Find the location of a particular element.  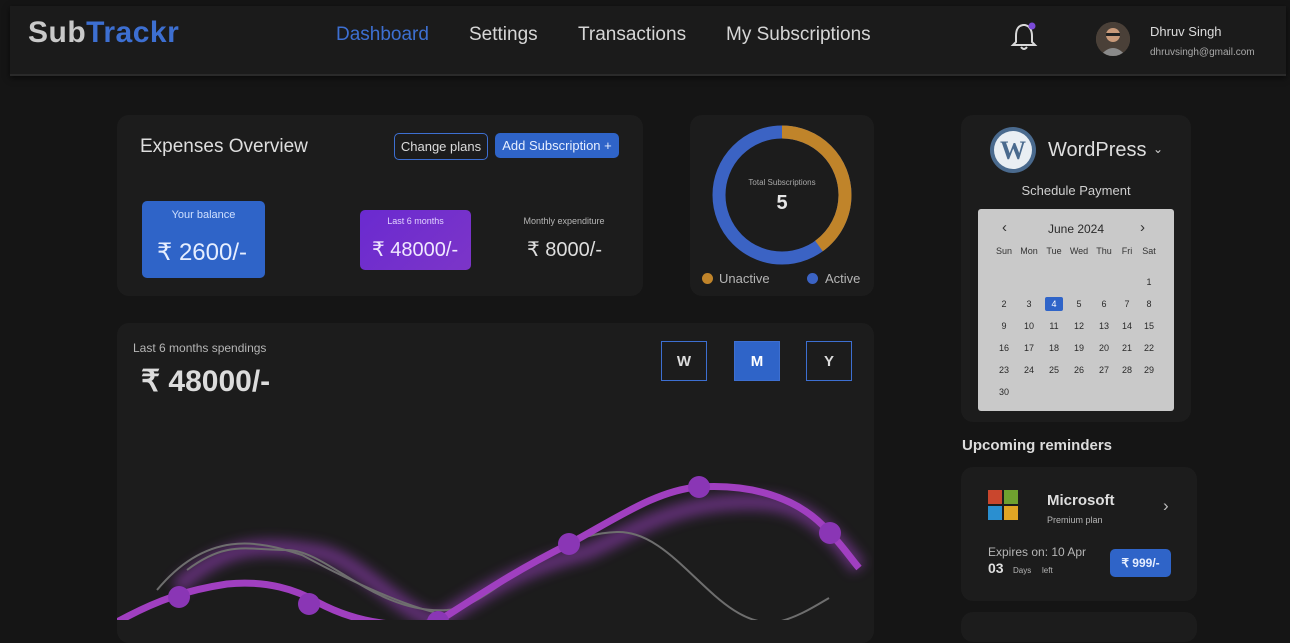

reminder-service-name: Microsoft is located at coordinates (1081, 500).